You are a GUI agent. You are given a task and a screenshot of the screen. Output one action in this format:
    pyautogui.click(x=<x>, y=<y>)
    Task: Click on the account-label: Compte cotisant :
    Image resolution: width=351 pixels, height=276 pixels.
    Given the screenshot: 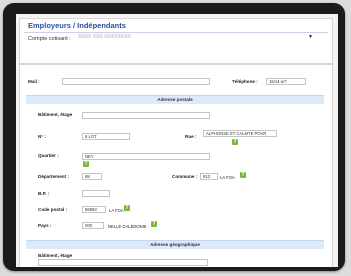 What is the action you would take?
    pyautogui.click(x=49, y=39)
    